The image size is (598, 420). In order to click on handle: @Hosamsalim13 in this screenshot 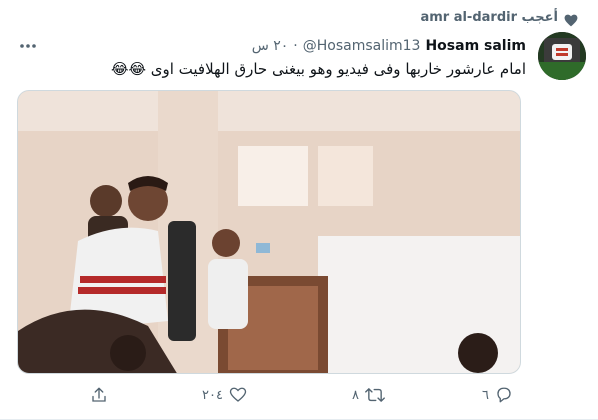, I will do `click(362, 46)`.